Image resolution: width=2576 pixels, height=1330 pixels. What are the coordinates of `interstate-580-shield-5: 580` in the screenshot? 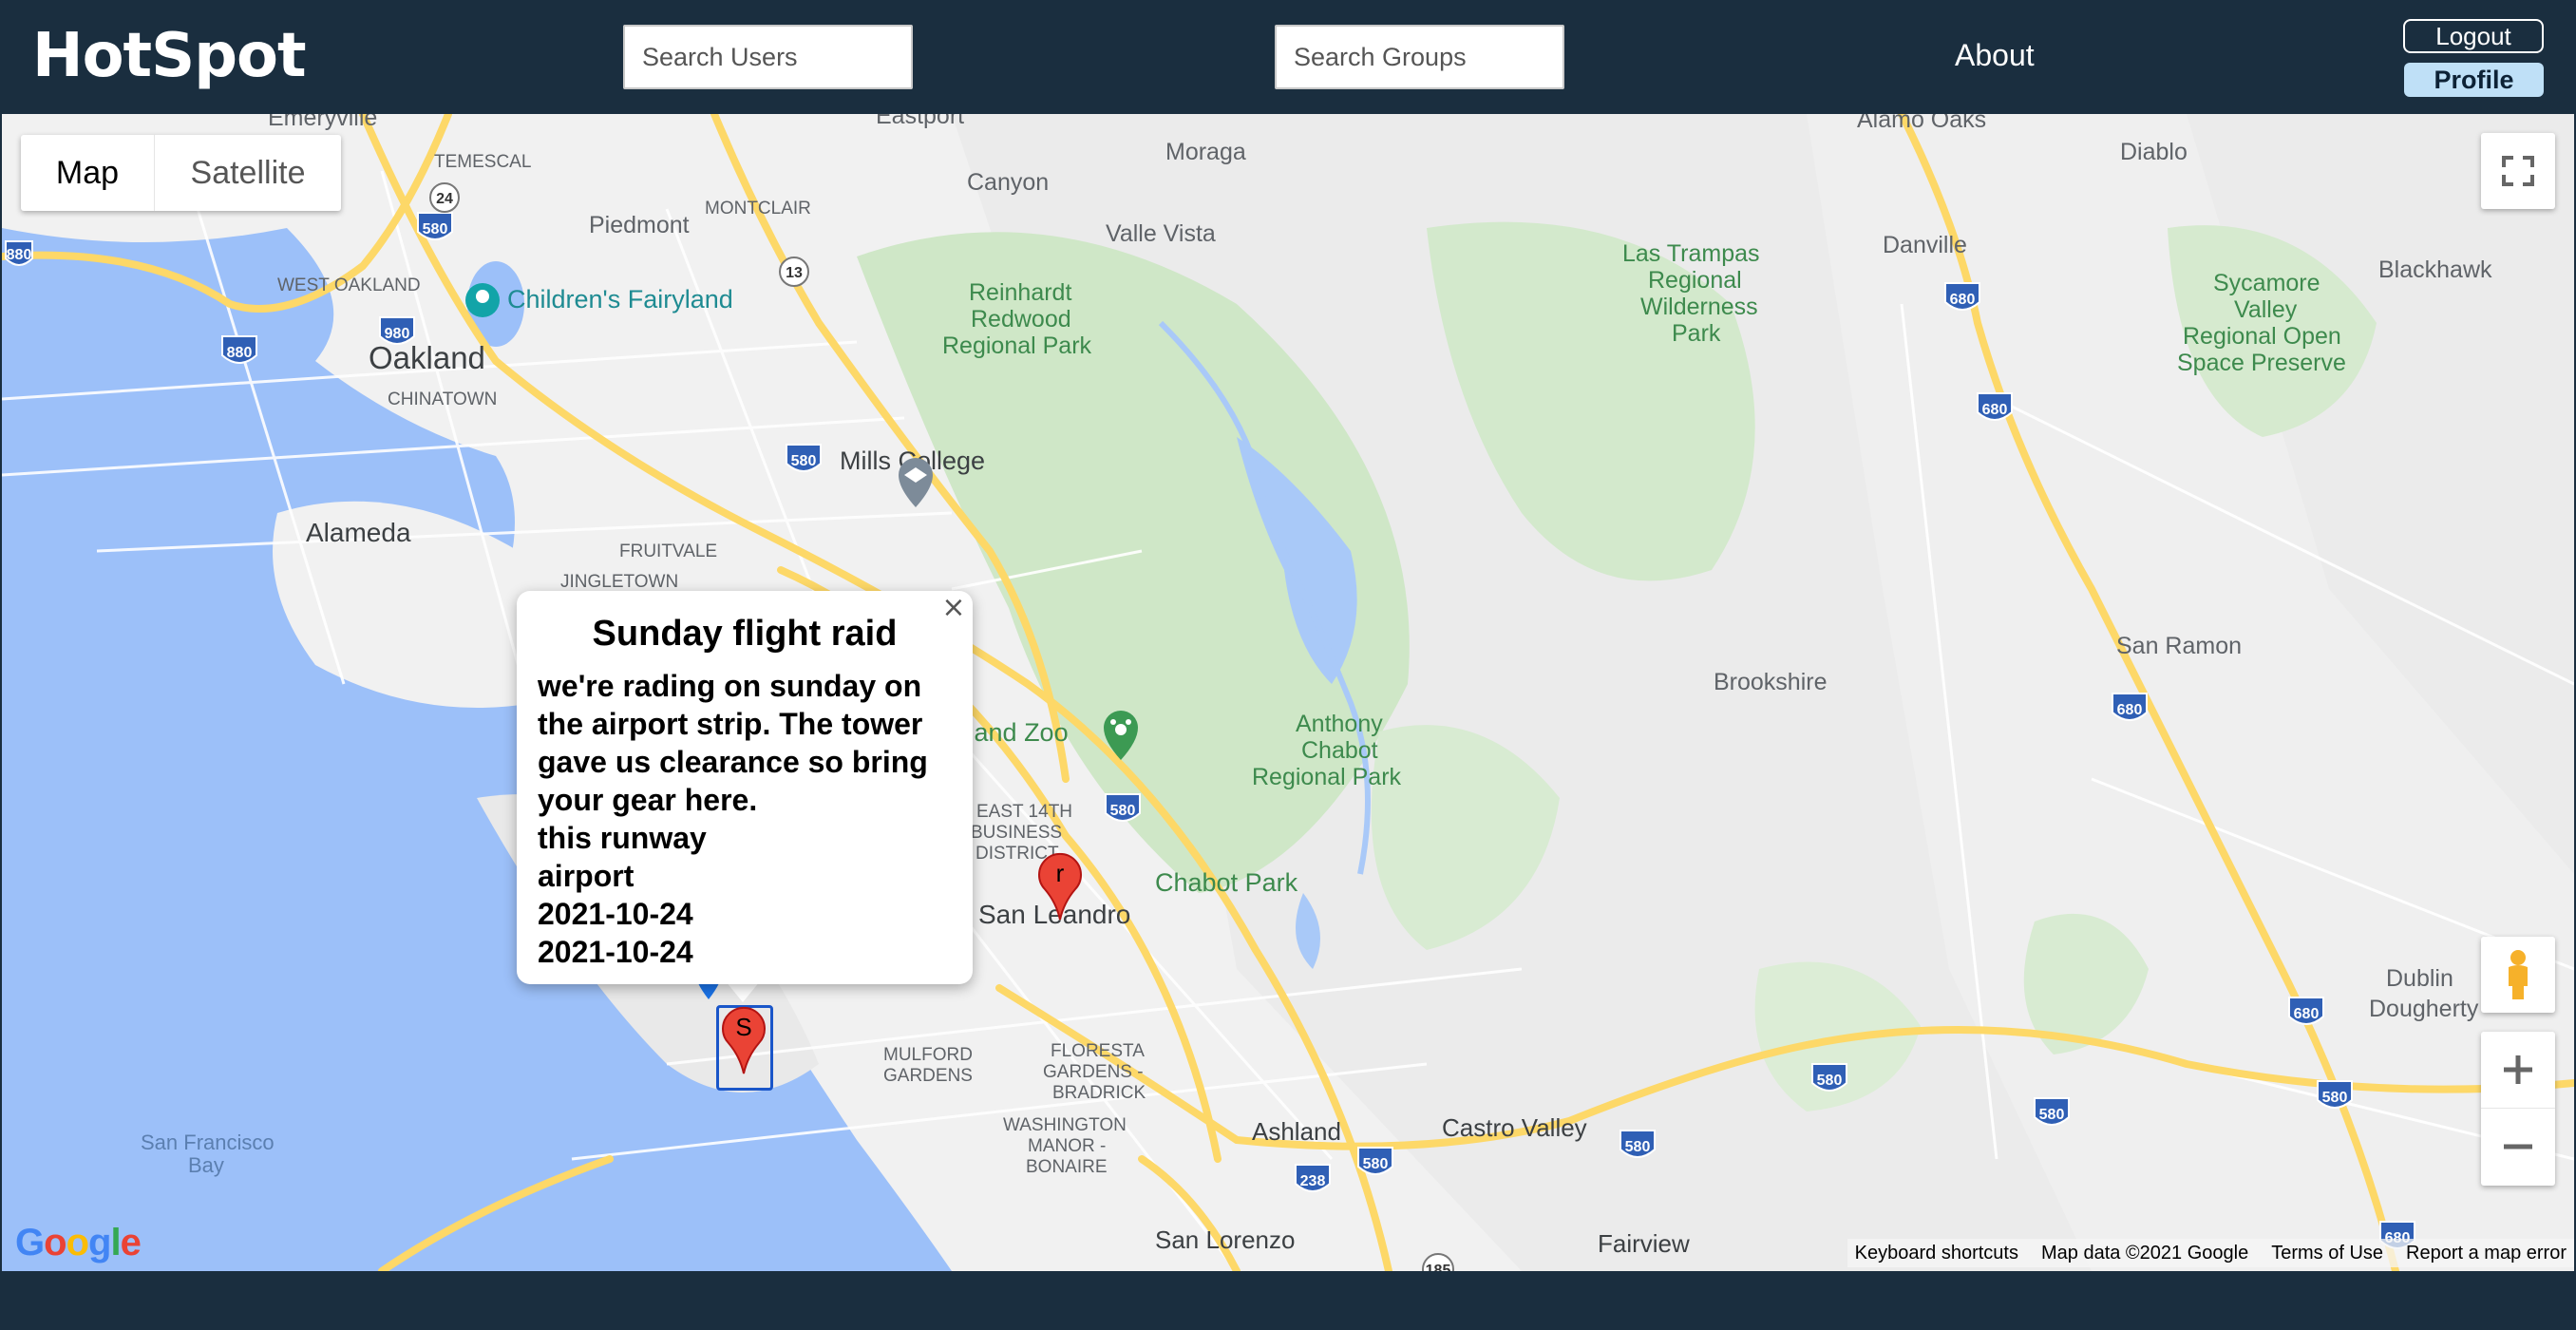 It's located at (1829, 1077).